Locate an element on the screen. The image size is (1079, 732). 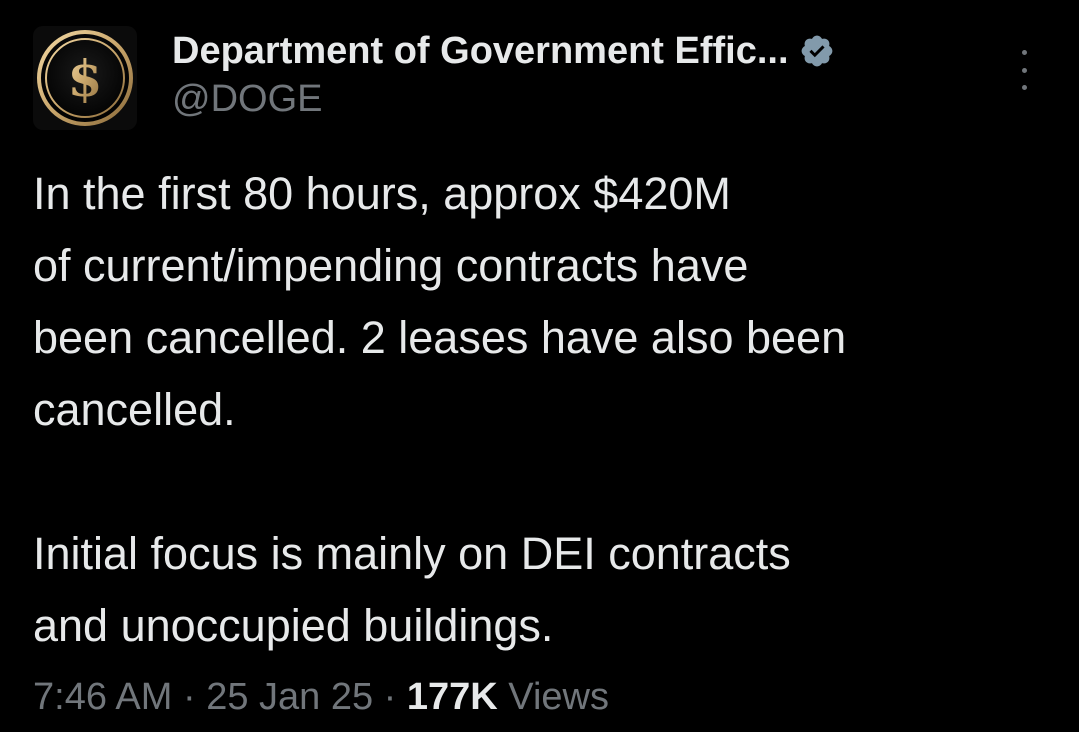
tweet-meta: 7:46 AM · 25 Jan 25 · 177K Views is located at coordinates (321, 697).